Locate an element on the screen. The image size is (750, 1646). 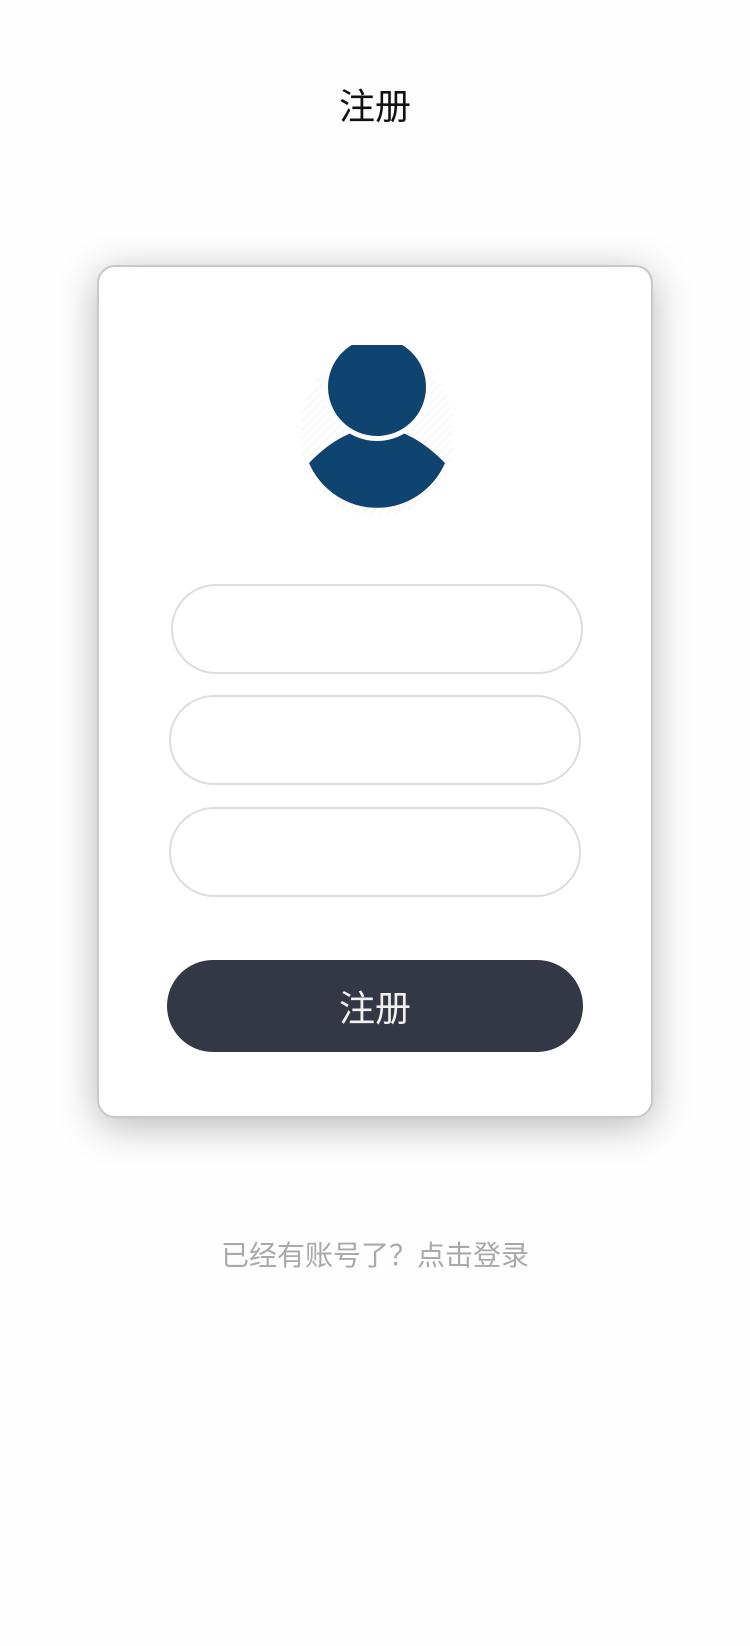
page-title: 注册 is located at coordinates (374, 107).